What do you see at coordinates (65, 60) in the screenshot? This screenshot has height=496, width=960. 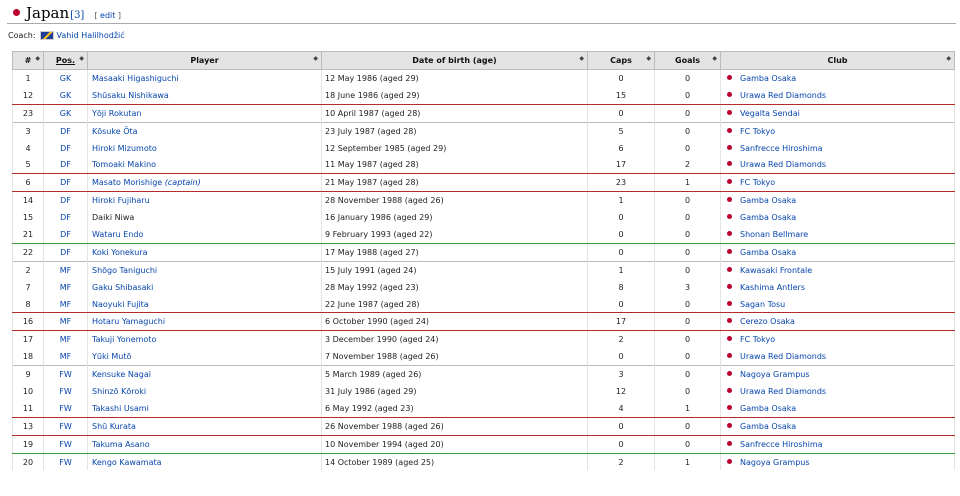 I see `header-position: Pos. ◆` at bounding box center [65, 60].